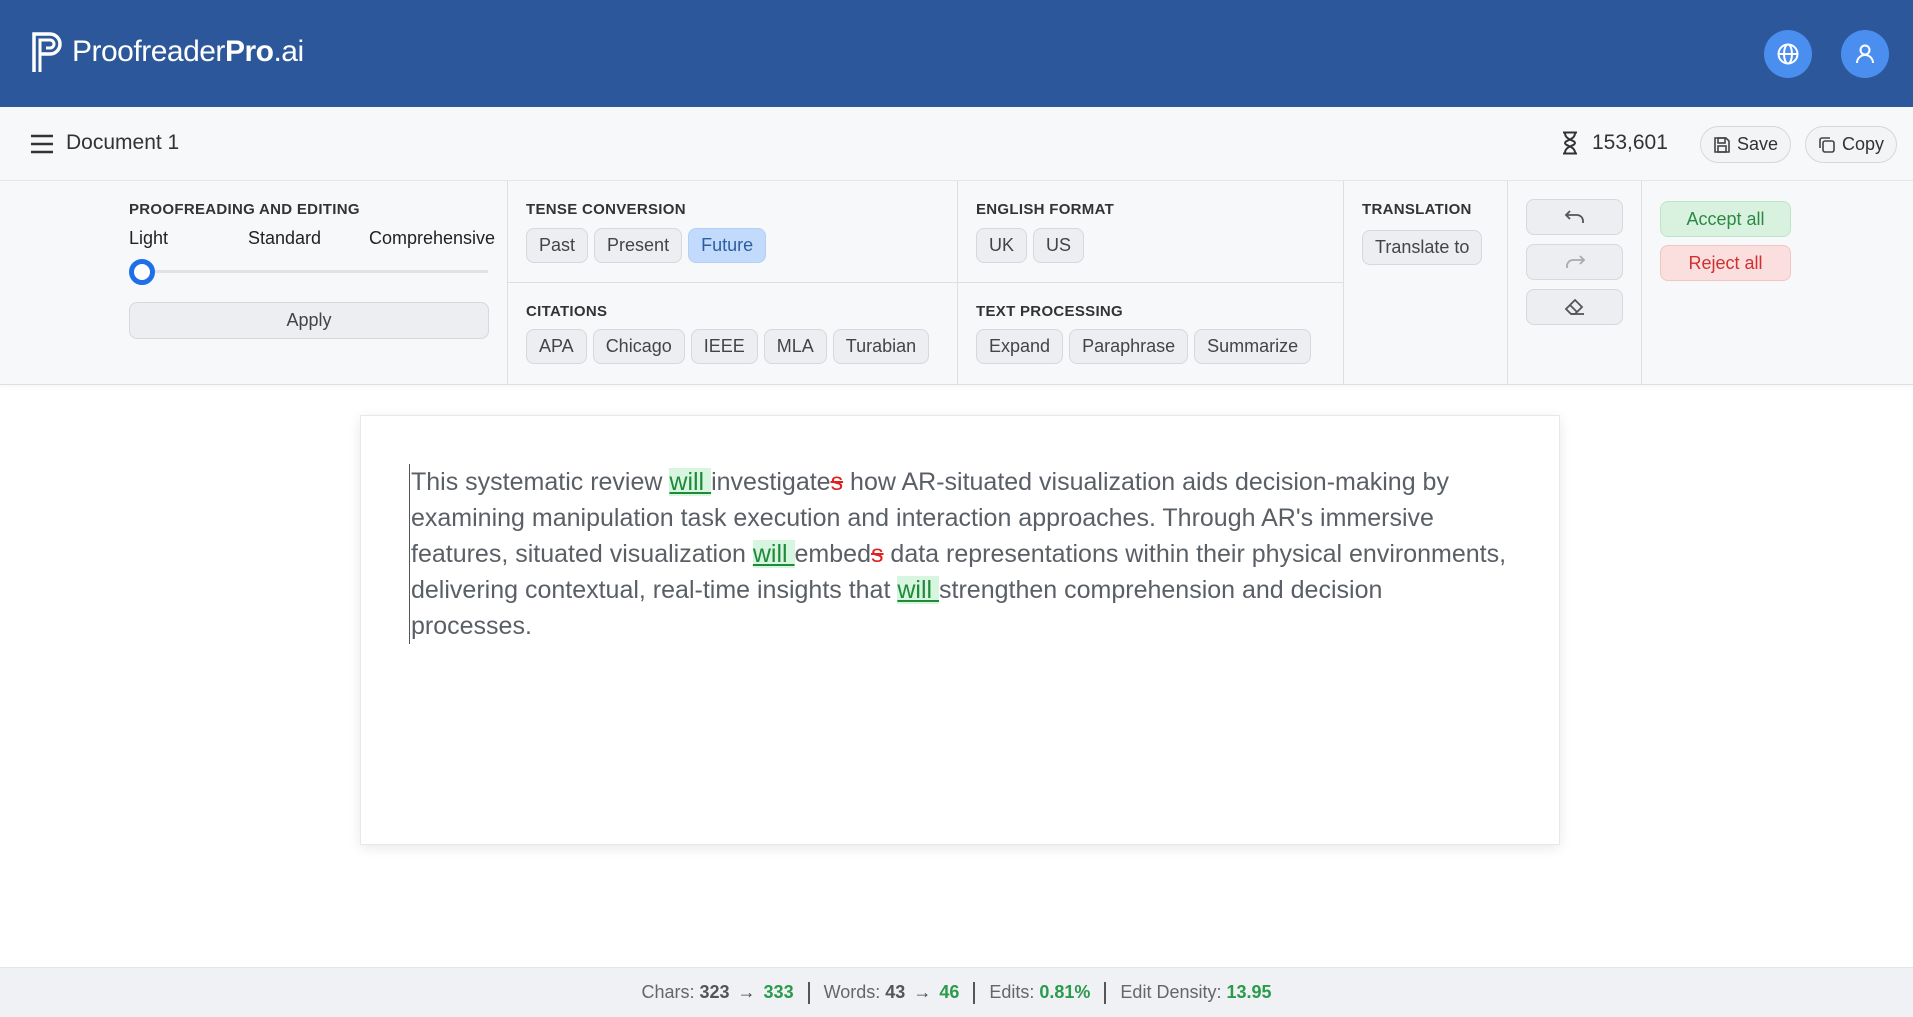 The height and width of the screenshot is (1017, 1913). Describe the element at coordinates (638, 245) in the screenshot. I see `tense-present-button: Present` at that location.